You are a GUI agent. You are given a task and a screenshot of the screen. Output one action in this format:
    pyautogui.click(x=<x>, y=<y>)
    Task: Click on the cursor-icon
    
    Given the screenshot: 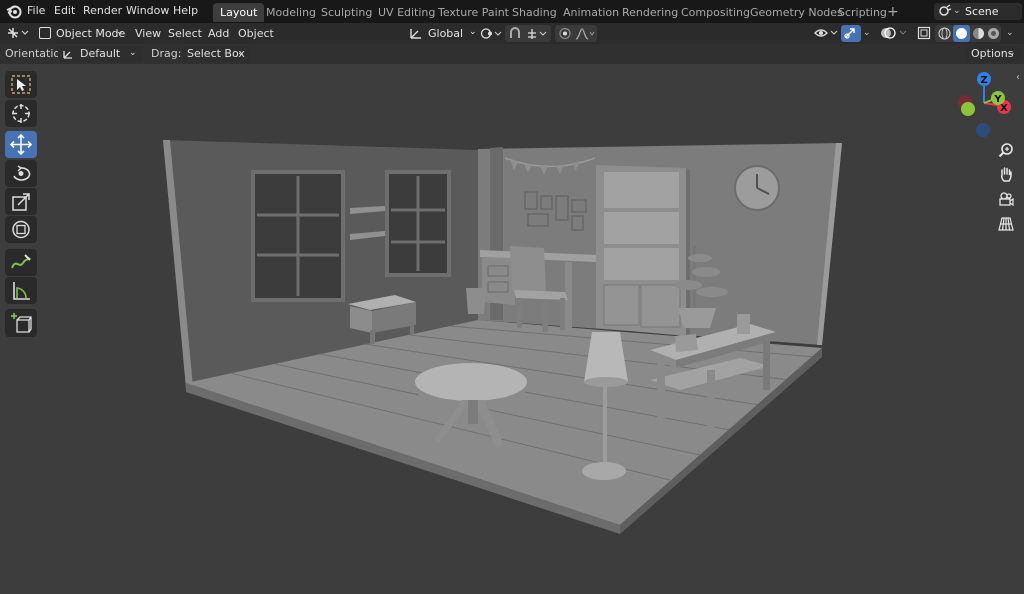 What is the action you would take?
    pyautogui.click(x=21, y=113)
    